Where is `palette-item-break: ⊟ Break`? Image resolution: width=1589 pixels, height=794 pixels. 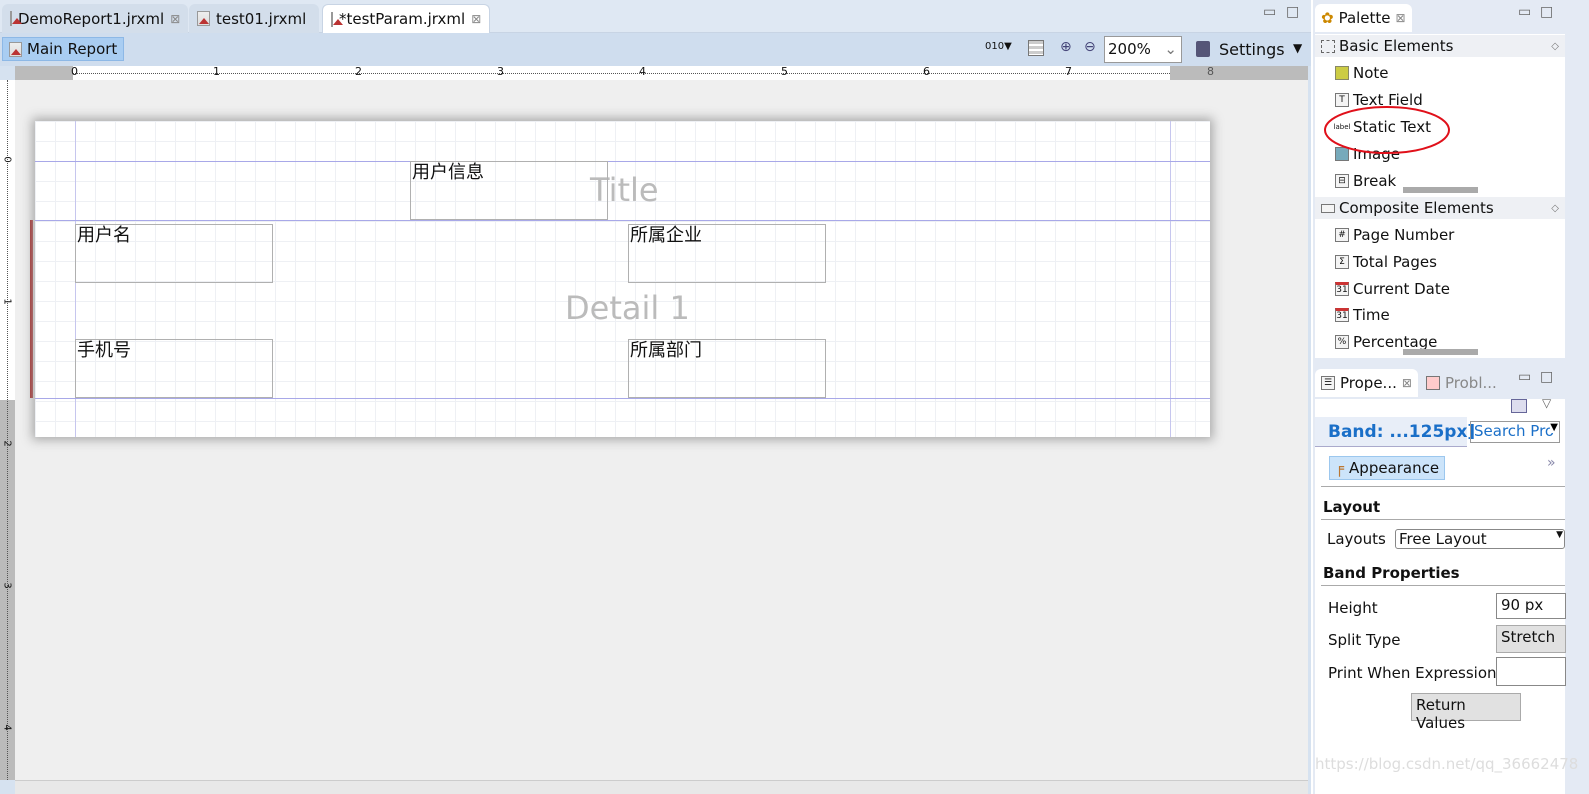
palette-item-break: ⊟ Break is located at coordinates (1365, 181).